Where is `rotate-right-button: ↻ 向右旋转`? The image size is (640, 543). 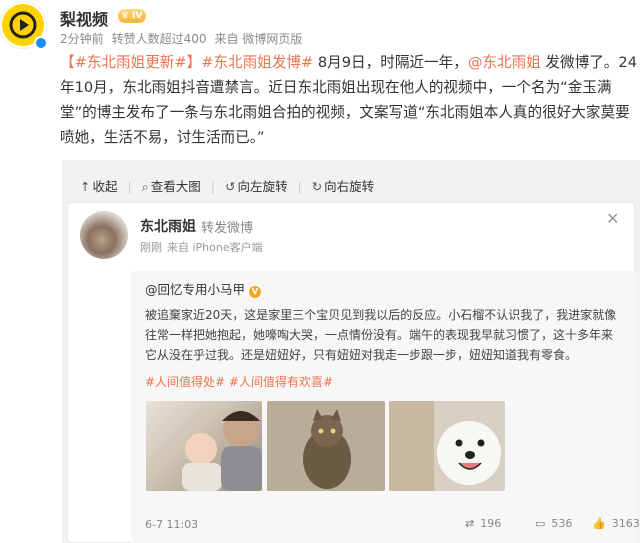
rotate-right-button: ↻ 向右旋转 is located at coordinates (343, 185).